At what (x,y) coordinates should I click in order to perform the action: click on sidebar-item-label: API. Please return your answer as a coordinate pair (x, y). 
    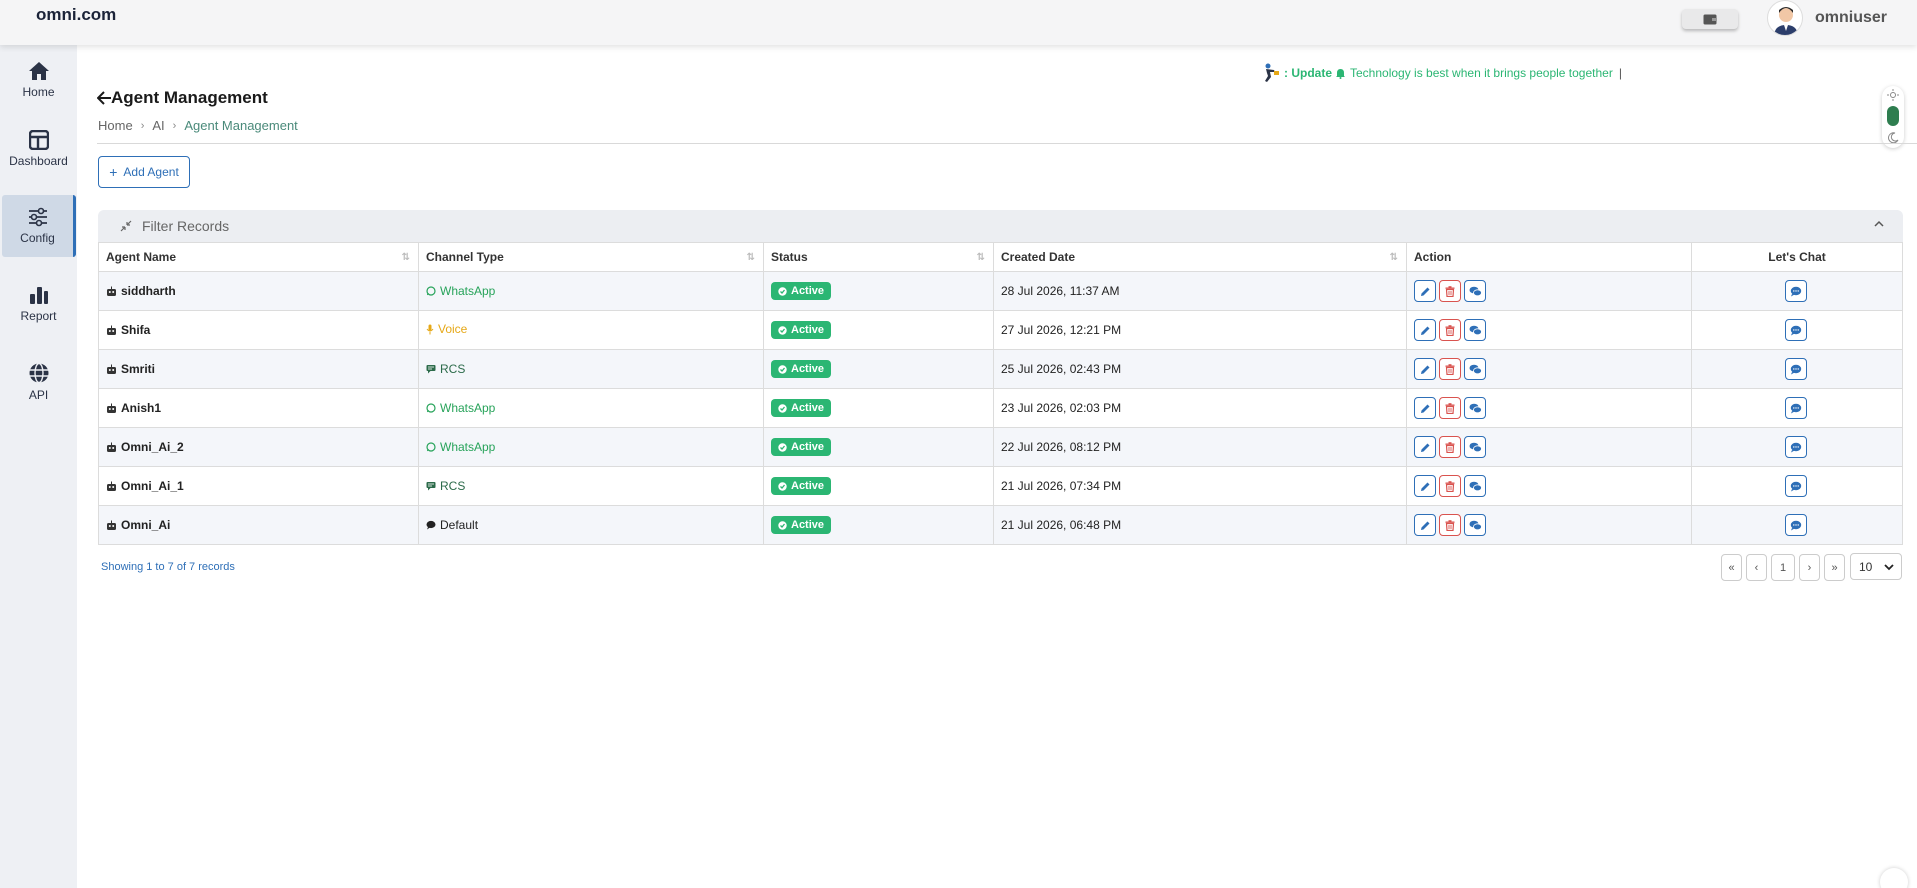
    Looking at the image, I should click on (38, 395).